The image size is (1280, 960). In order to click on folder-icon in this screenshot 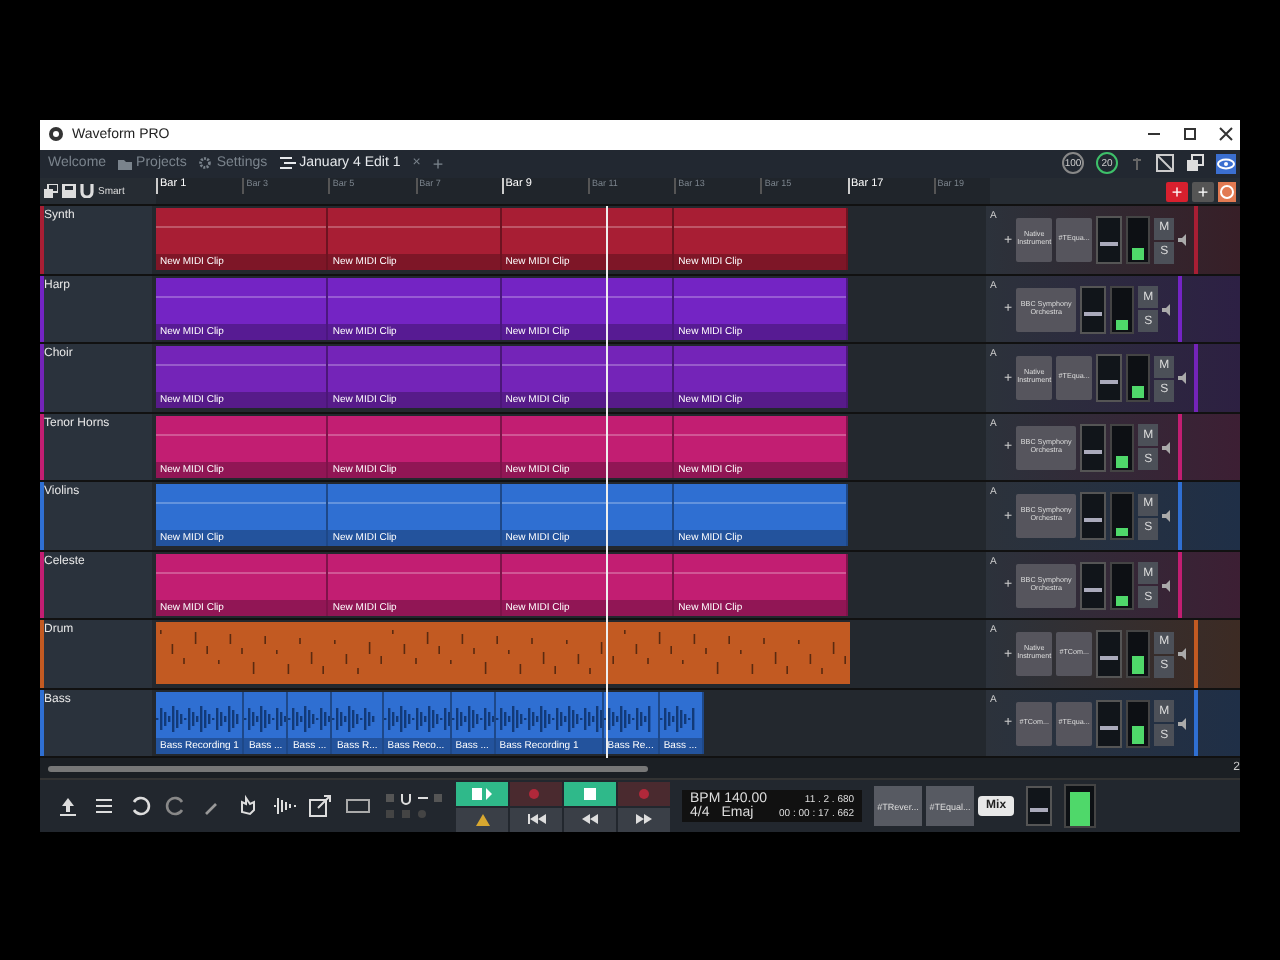, I will do `click(125, 163)`.